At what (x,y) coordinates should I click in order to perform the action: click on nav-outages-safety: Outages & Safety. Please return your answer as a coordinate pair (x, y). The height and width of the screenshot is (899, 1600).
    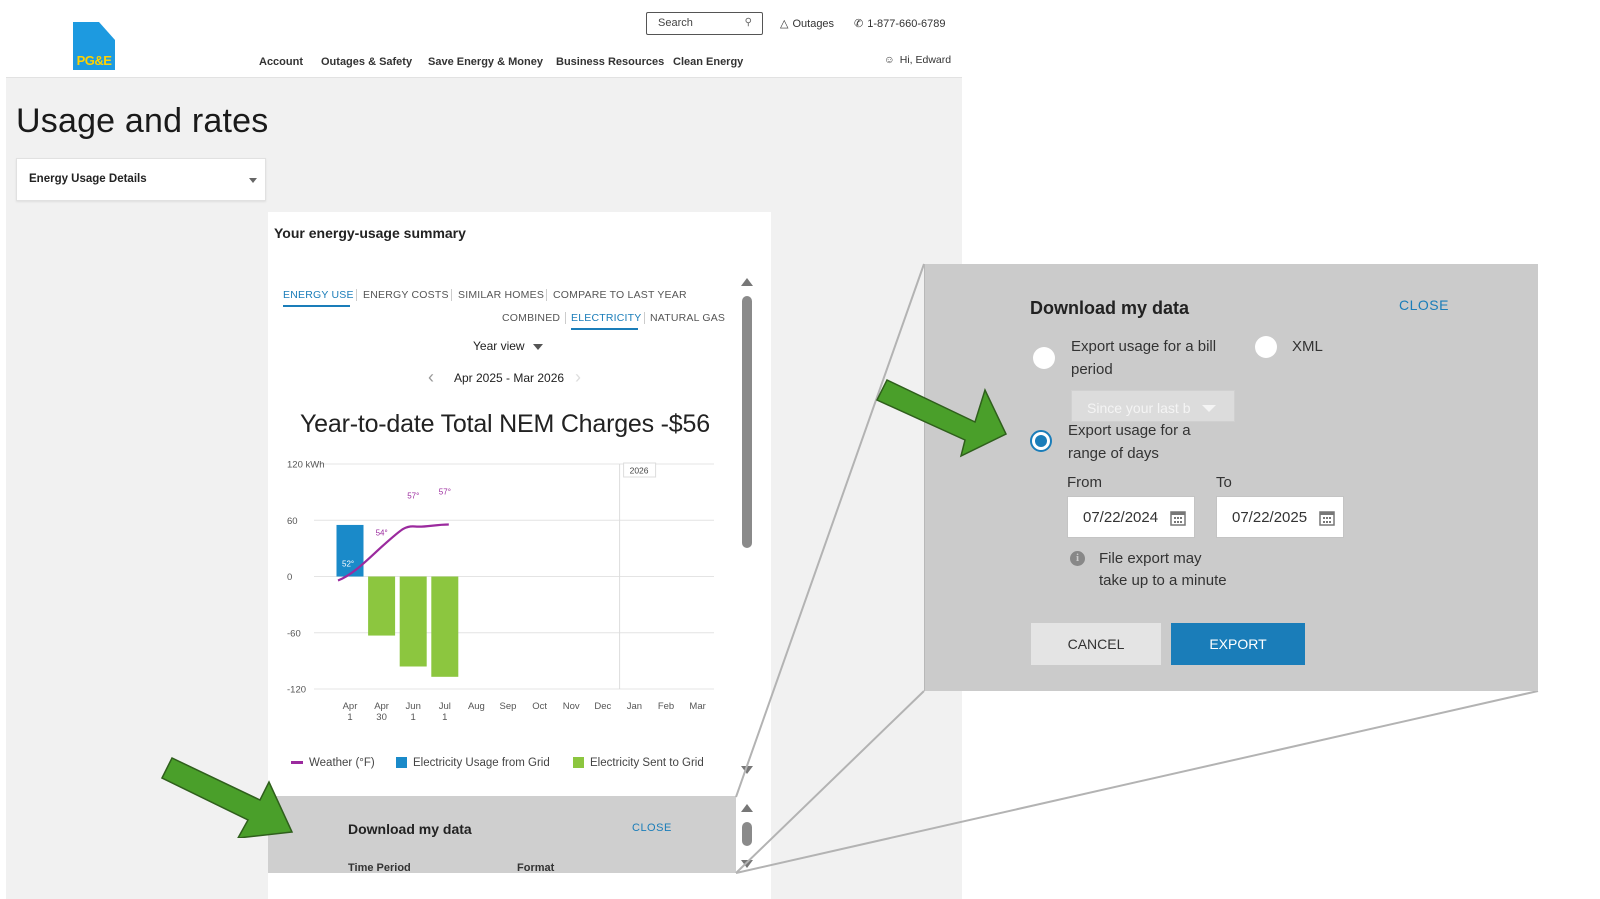
    Looking at the image, I should click on (366, 62).